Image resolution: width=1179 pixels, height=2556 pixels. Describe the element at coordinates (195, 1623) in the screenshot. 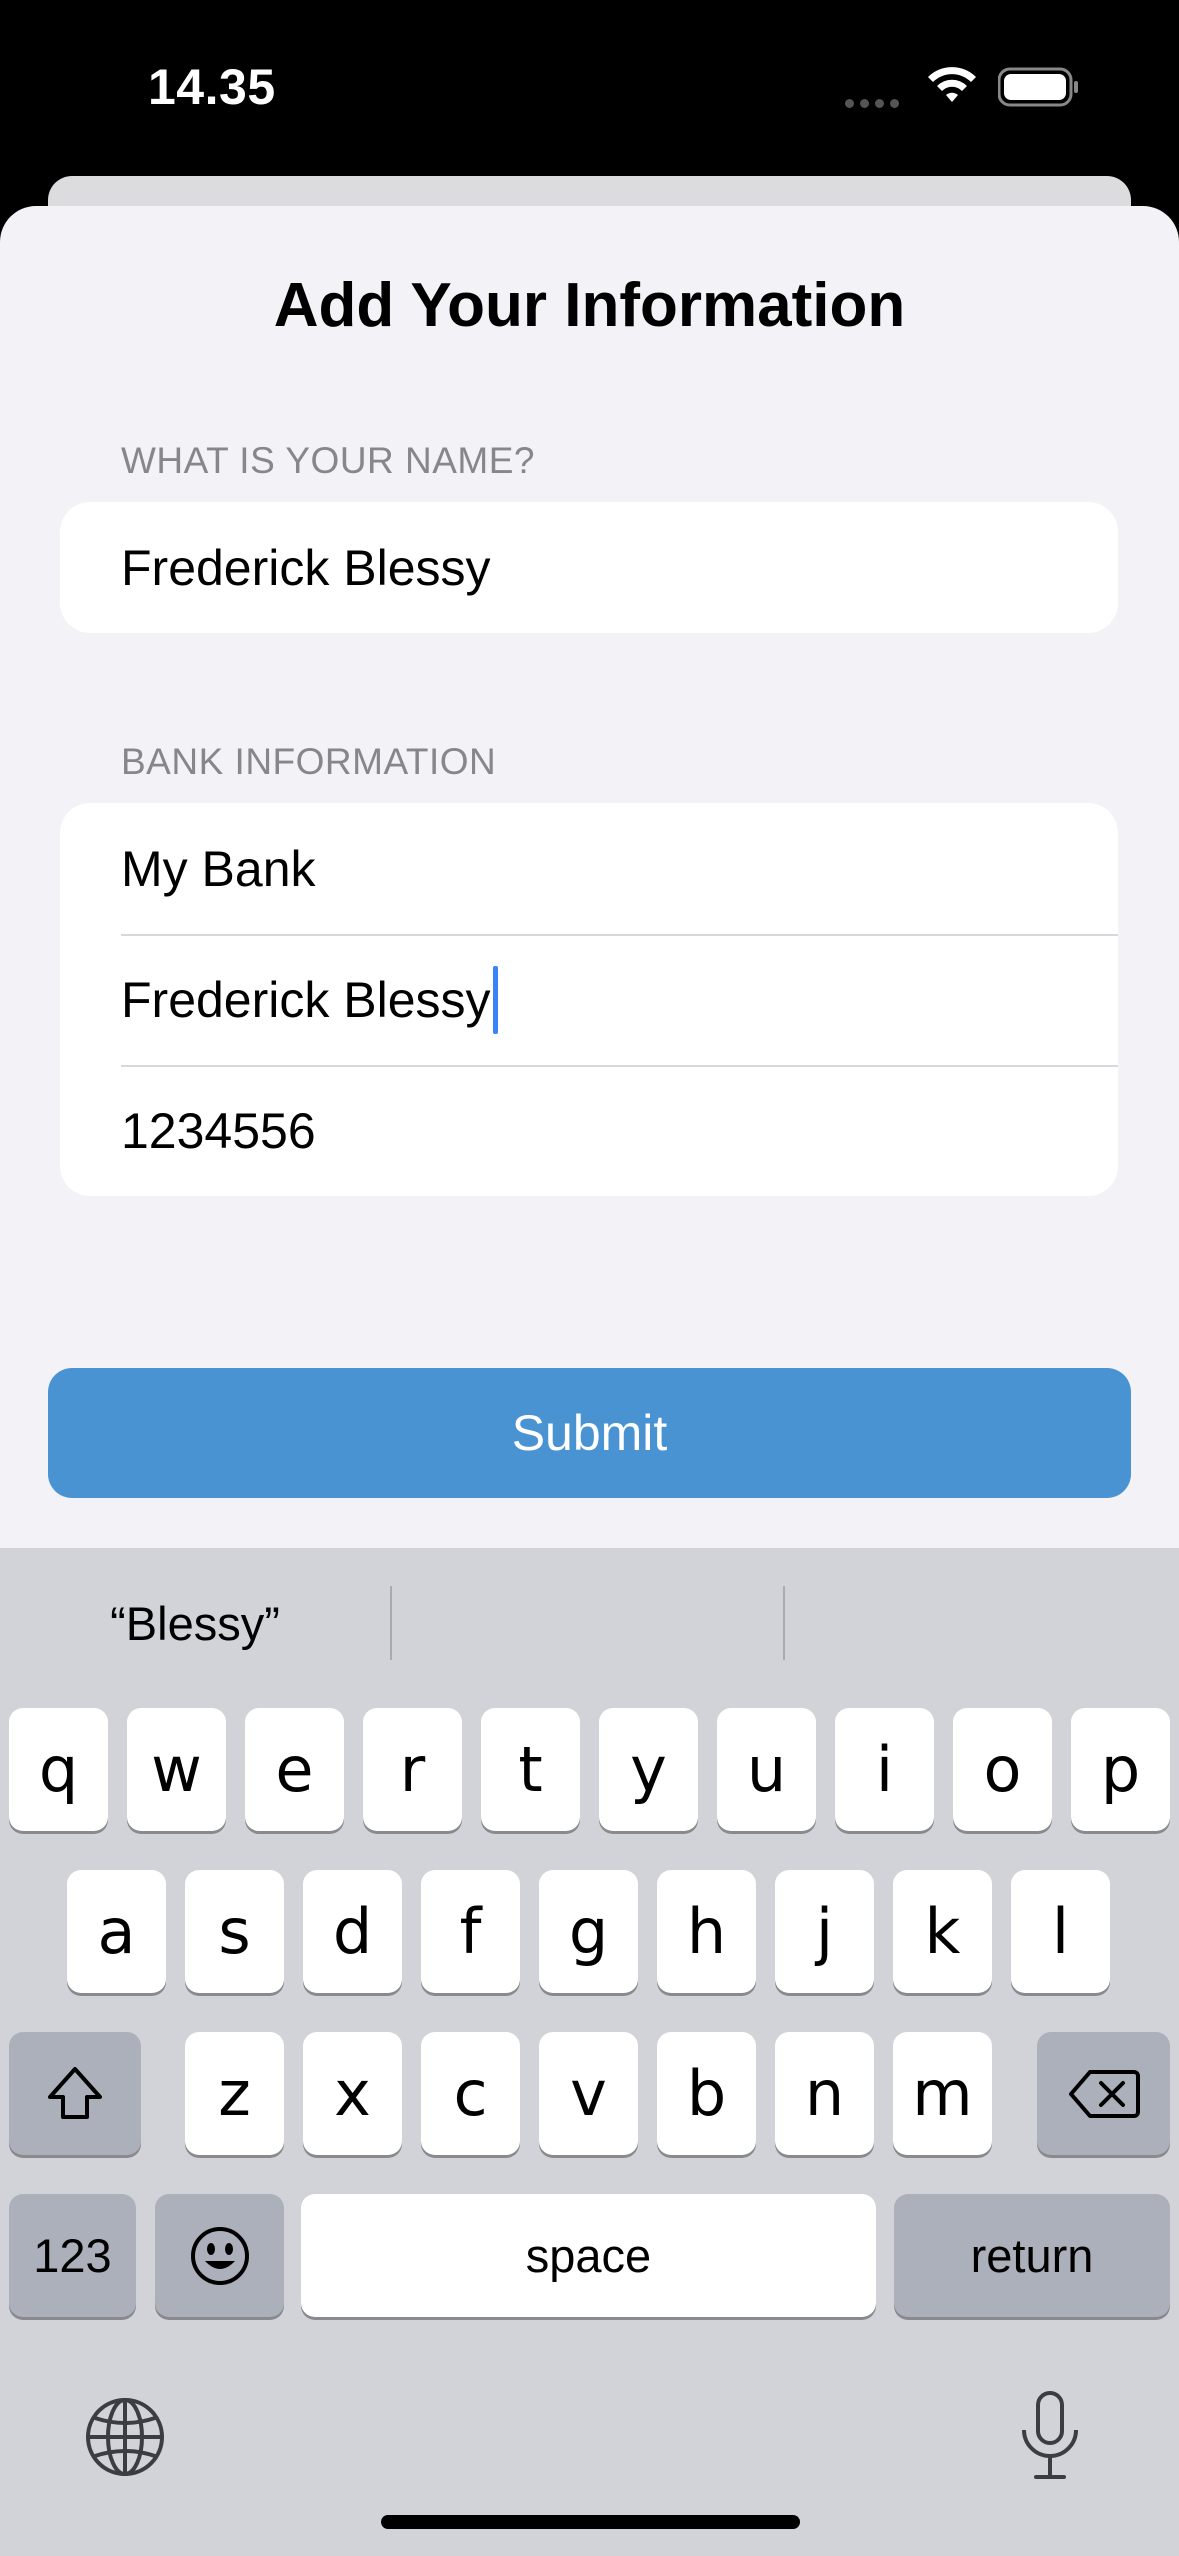

I see `suggestion-item: “Blessy”` at that location.